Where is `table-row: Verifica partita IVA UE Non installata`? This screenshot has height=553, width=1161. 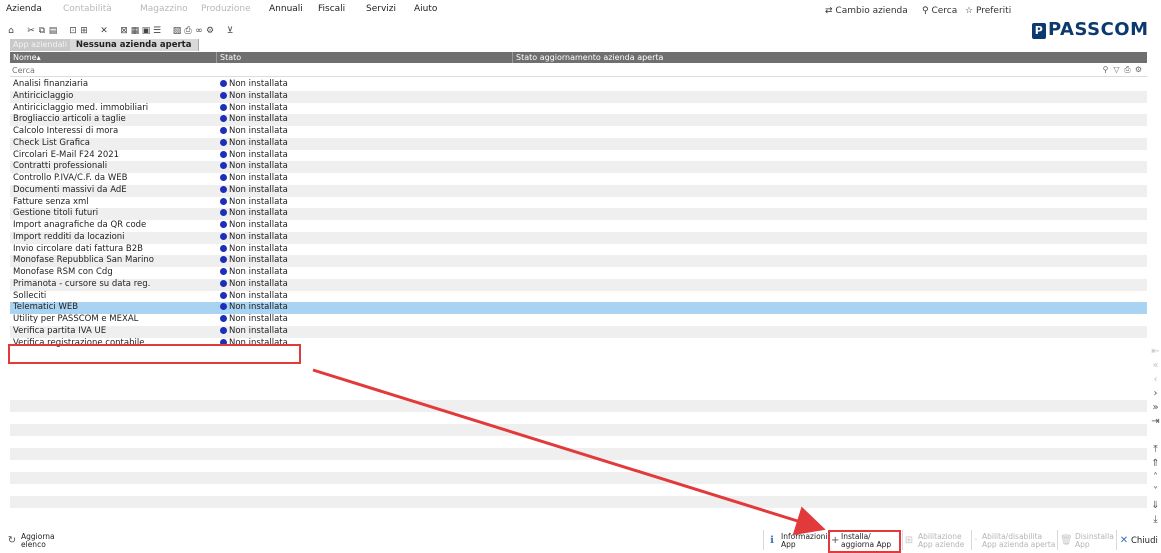
table-row: Verifica partita IVA UE Non installata is located at coordinates (578, 331).